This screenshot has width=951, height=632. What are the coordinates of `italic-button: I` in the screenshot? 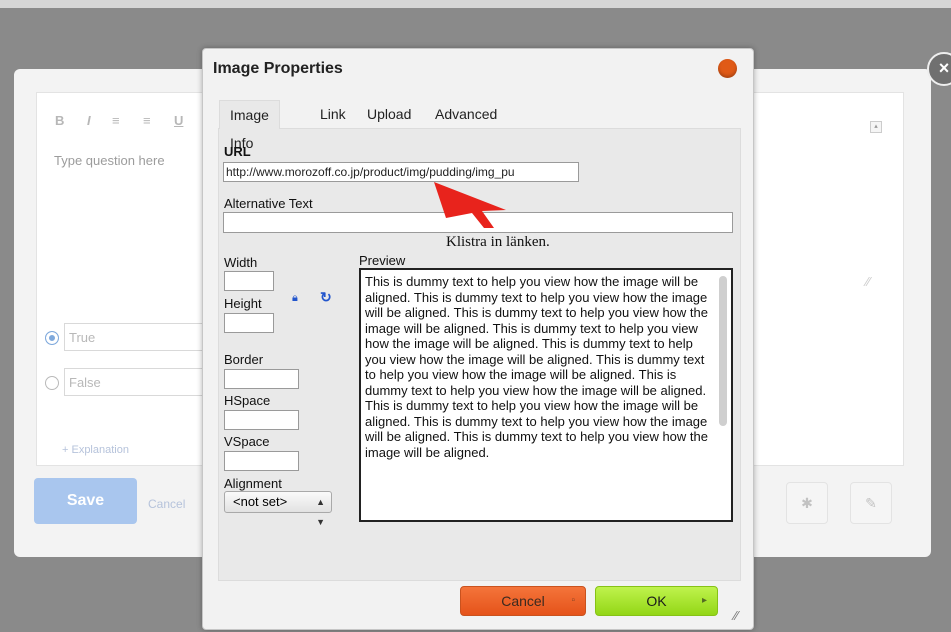 It's located at (89, 120).